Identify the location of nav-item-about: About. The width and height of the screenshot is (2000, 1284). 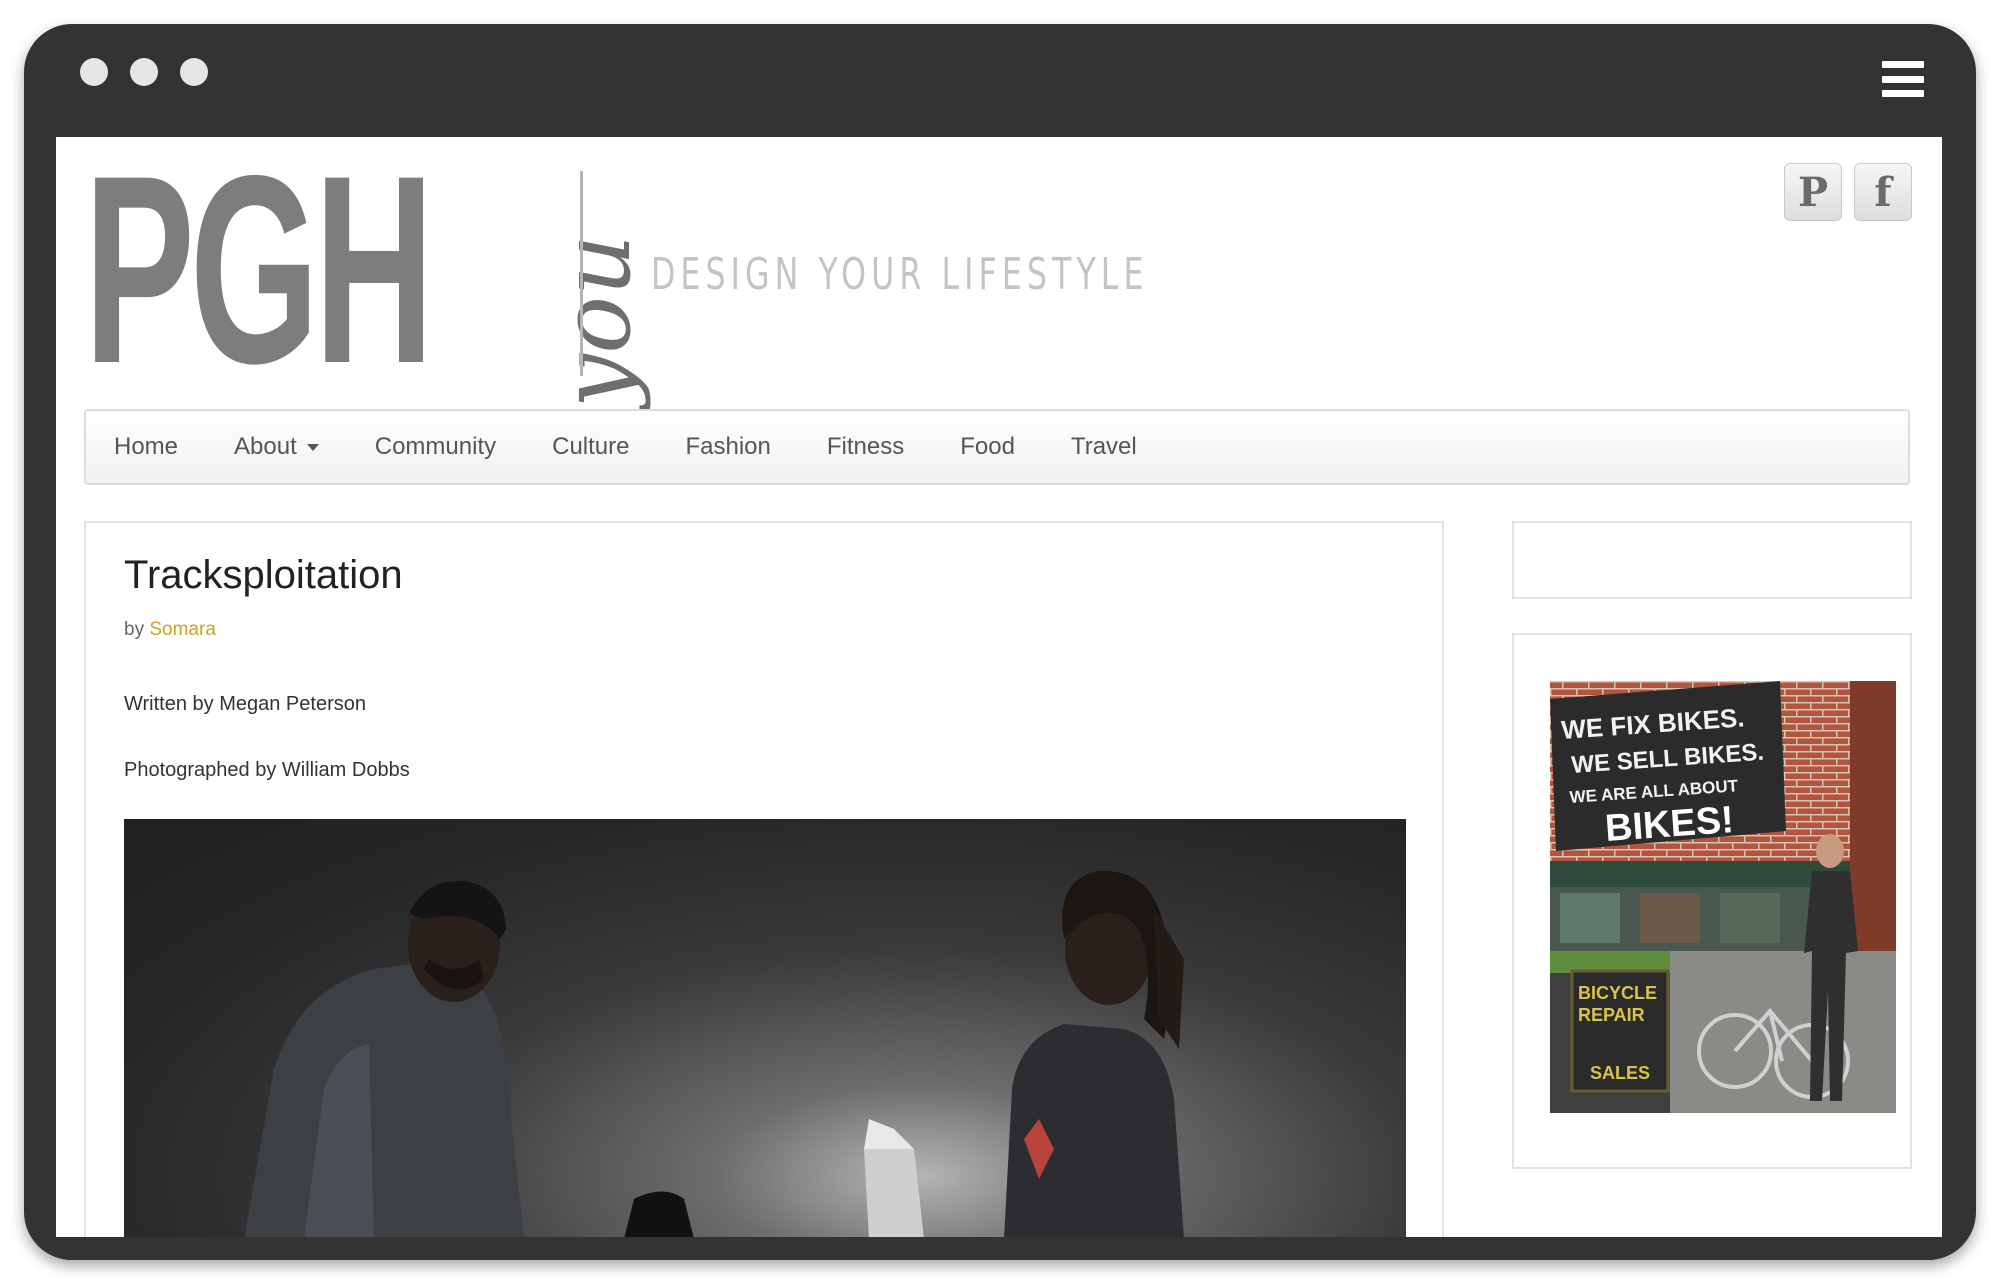
(276, 447).